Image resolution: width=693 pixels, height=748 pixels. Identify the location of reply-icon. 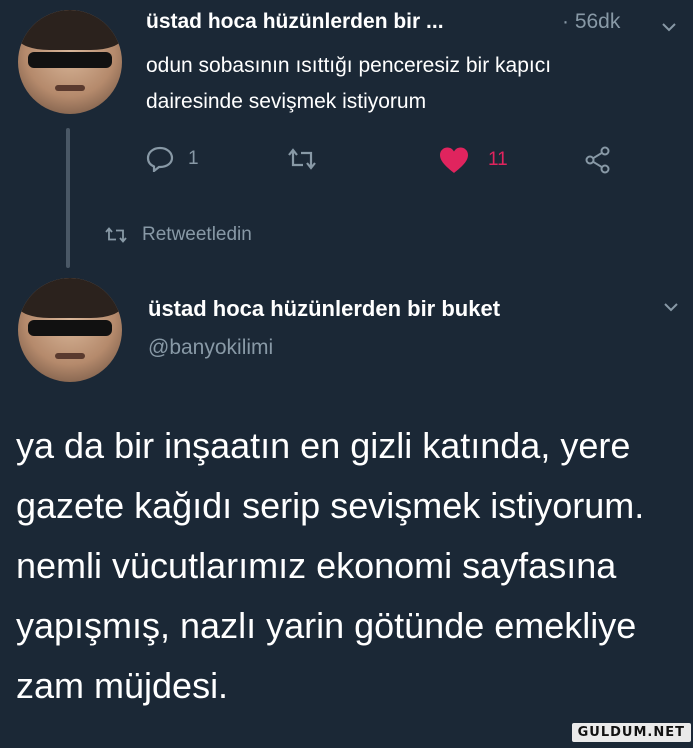
(160, 159).